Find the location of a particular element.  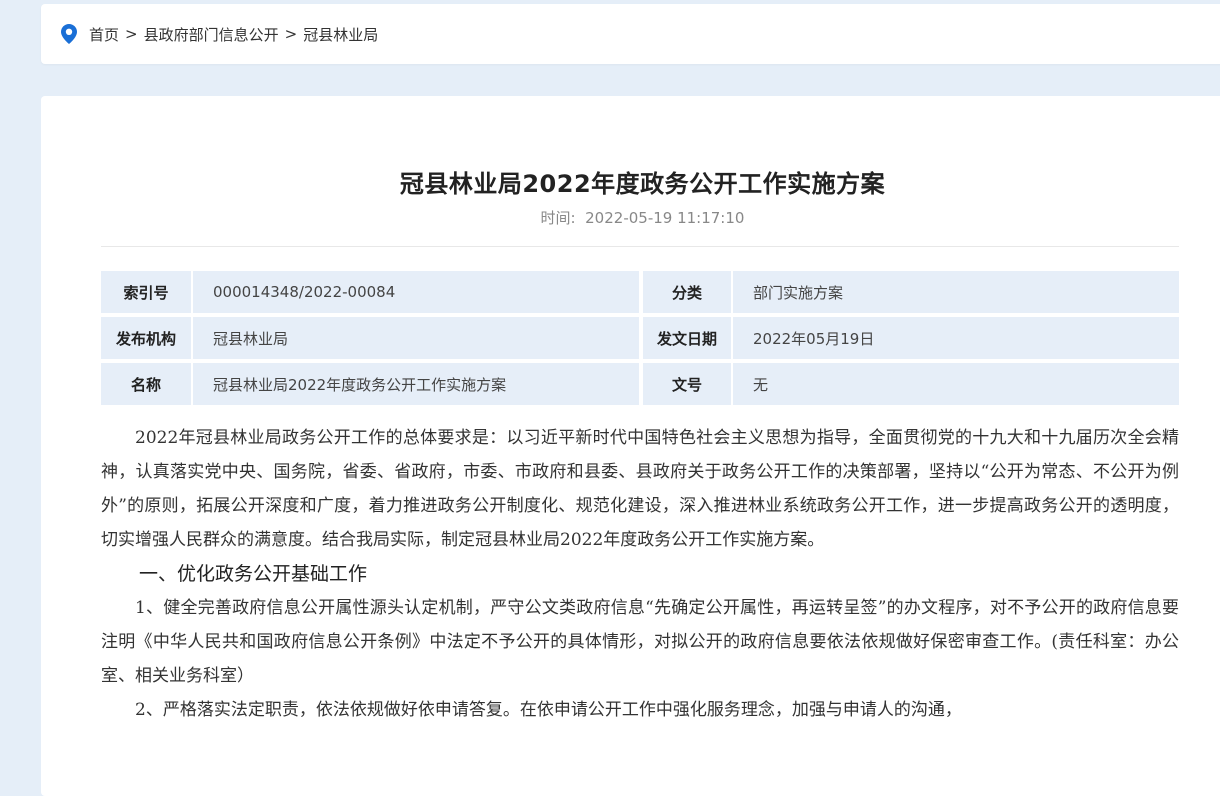

divider is located at coordinates (640, 246).